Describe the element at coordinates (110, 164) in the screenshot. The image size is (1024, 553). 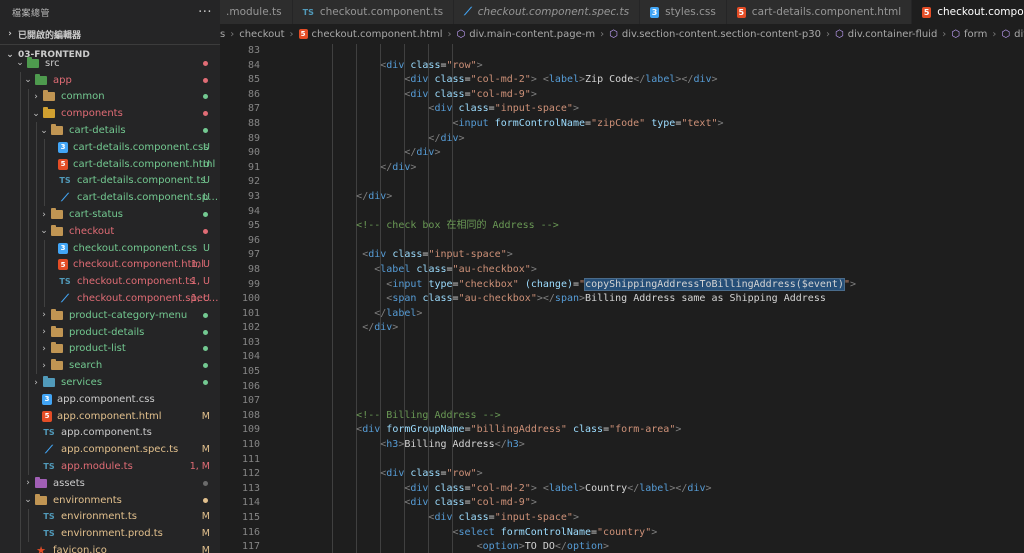
I see `tree-file: 5 cart-details.component.html U` at that location.